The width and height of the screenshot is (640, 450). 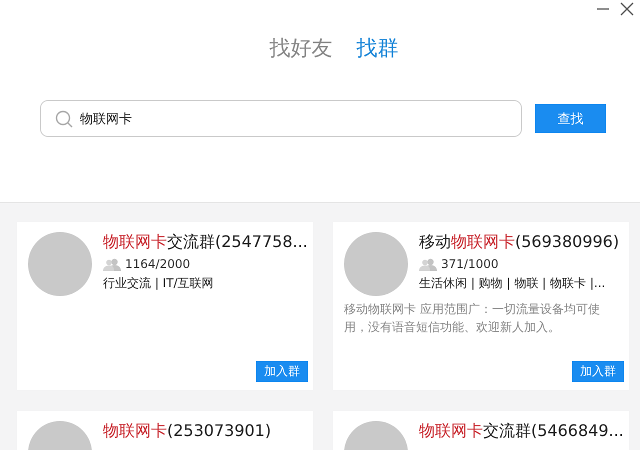 What do you see at coordinates (281, 118) in the screenshot?
I see `search-field: 物联网卡` at bounding box center [281, 118].